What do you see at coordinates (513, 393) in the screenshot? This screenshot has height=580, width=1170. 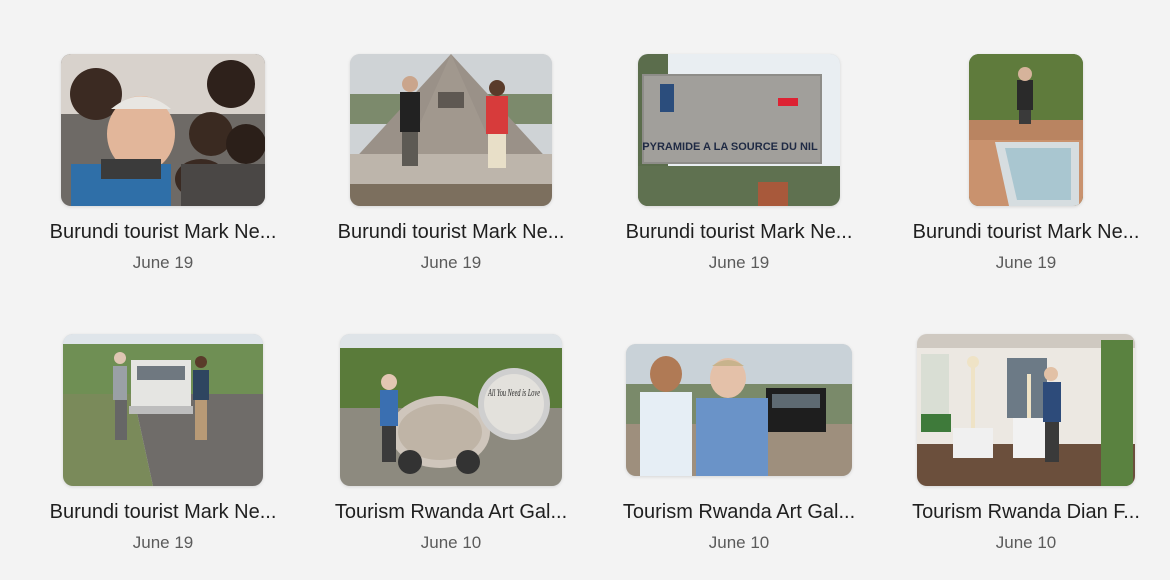 I see `art-text: All You Need is Love` at bounding box center [513, 393].